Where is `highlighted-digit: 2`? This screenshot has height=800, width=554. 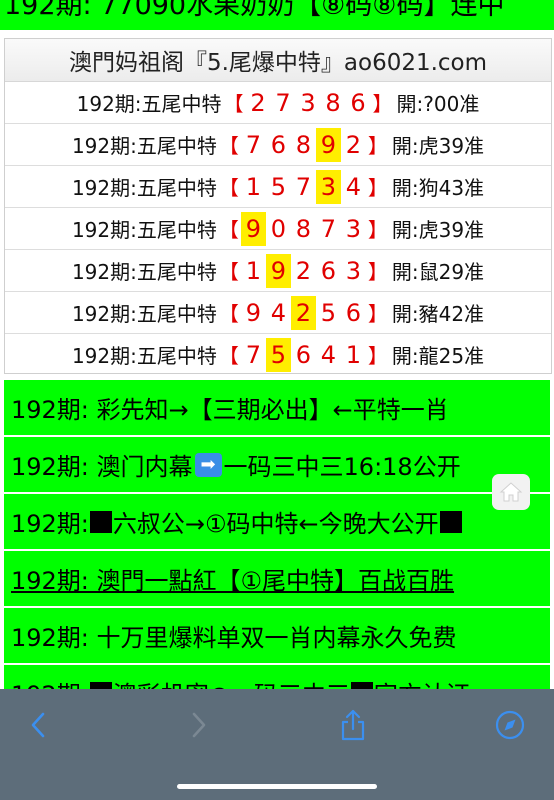 highlighted-digit: 2 is located at coordinates (303, 312).